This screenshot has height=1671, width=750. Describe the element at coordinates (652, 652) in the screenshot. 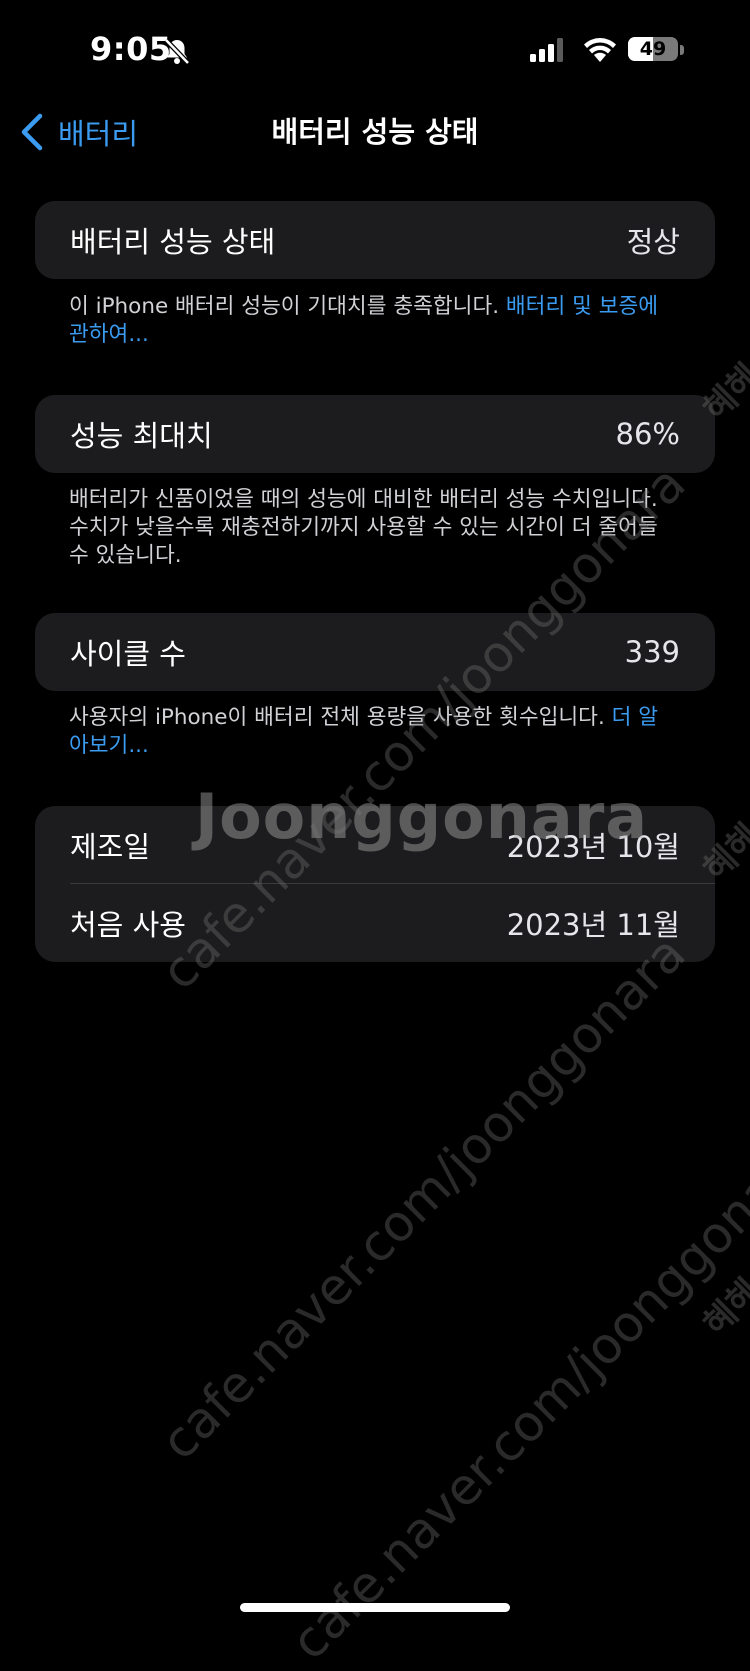

I see `cycle-count-value: 339` at that location.